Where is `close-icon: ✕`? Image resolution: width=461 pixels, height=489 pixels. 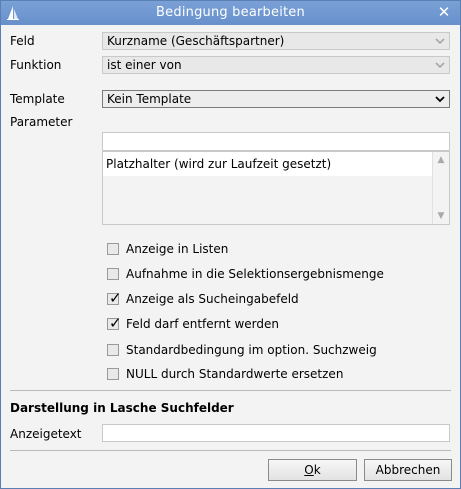
close-icon: ✕ is located at coordinates (444, 12).